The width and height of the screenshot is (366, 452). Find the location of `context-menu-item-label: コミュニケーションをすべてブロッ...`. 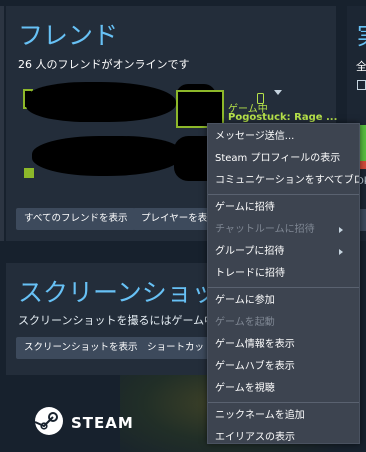

context-menu-item-label: コミュニケーションをすべてブロッ... is located at coordinates (287, 180).